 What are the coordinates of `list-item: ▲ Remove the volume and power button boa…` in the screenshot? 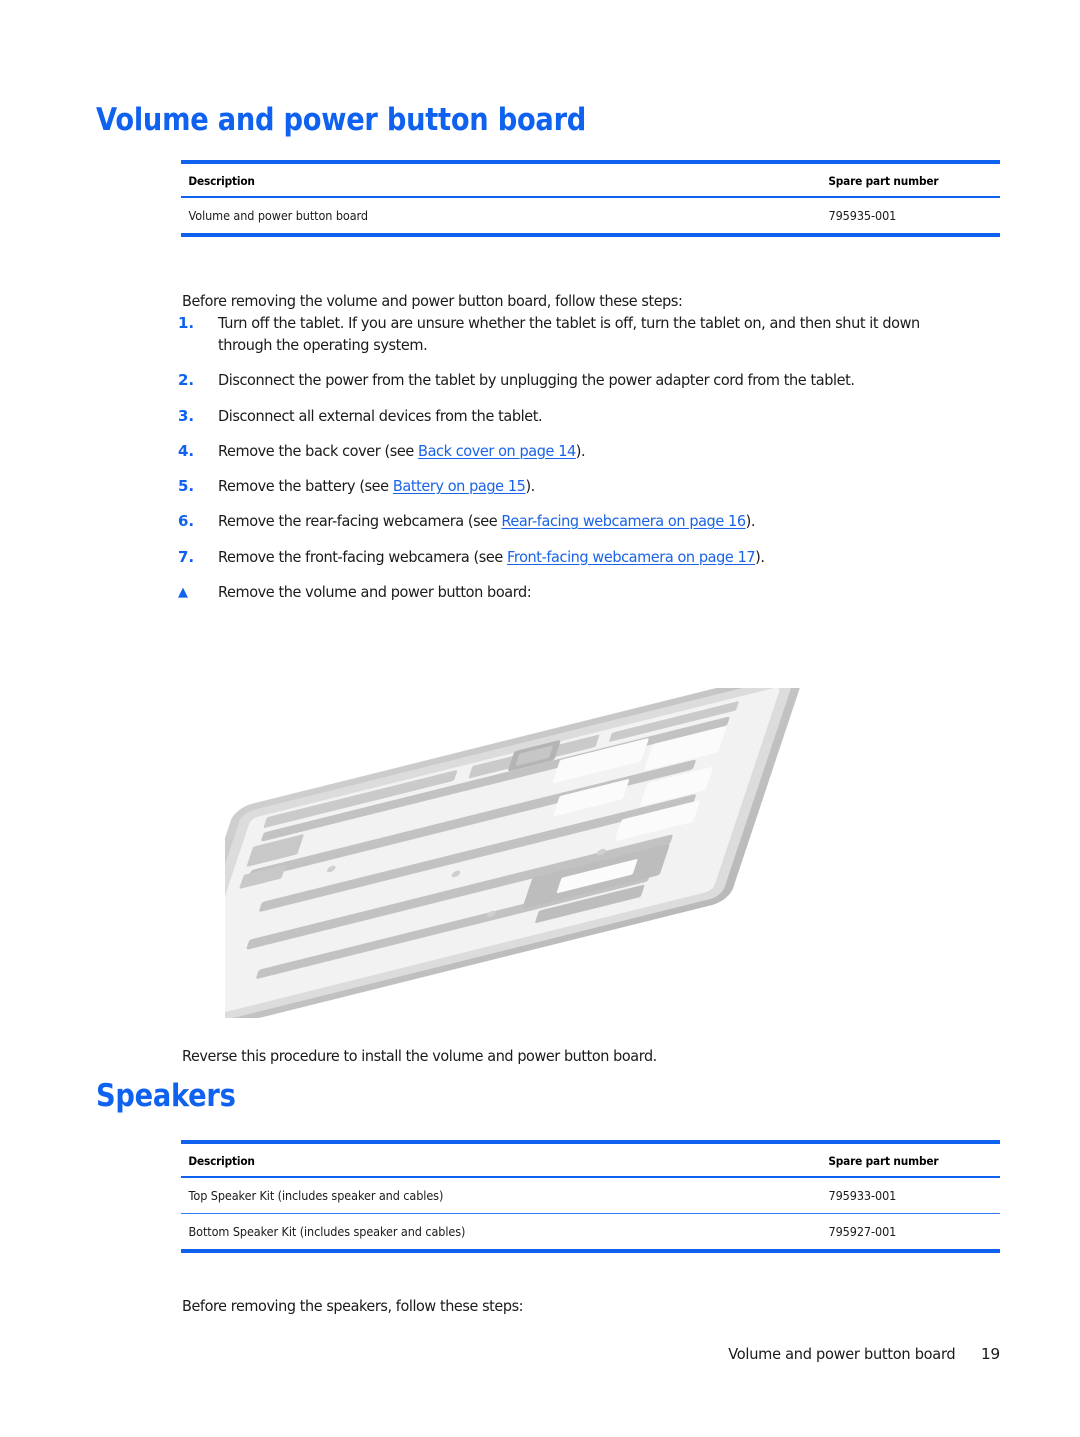 It's located at (598, 592).